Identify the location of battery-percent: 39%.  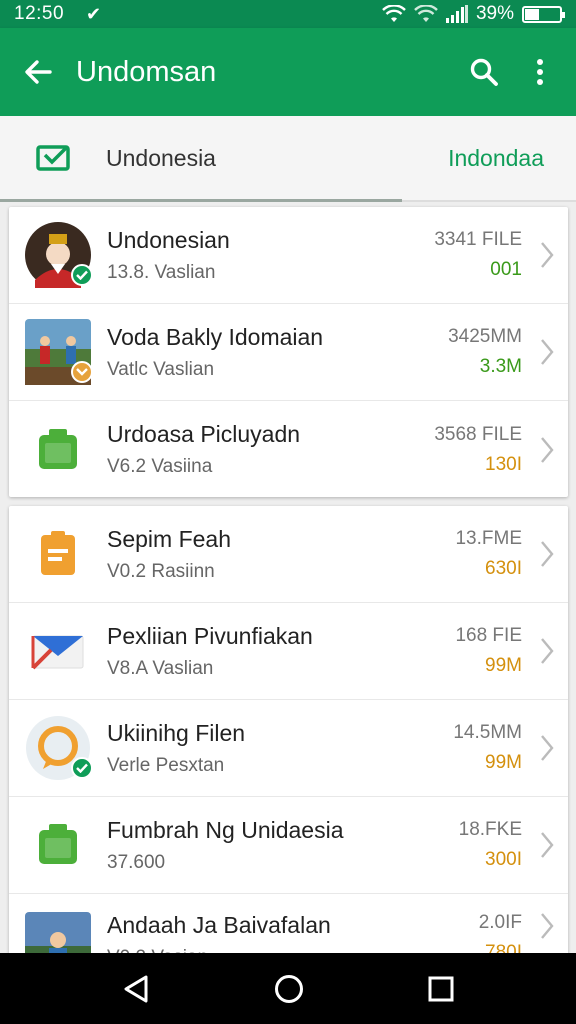
(494, 13).